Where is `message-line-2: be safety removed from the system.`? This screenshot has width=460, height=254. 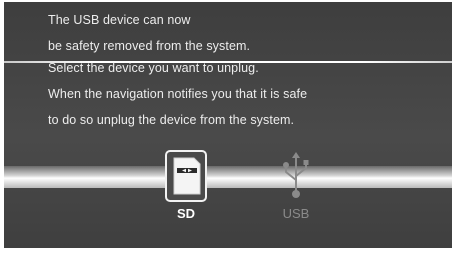 message-line-2: be safety removed from the system. is located at coordinates (149, 46).